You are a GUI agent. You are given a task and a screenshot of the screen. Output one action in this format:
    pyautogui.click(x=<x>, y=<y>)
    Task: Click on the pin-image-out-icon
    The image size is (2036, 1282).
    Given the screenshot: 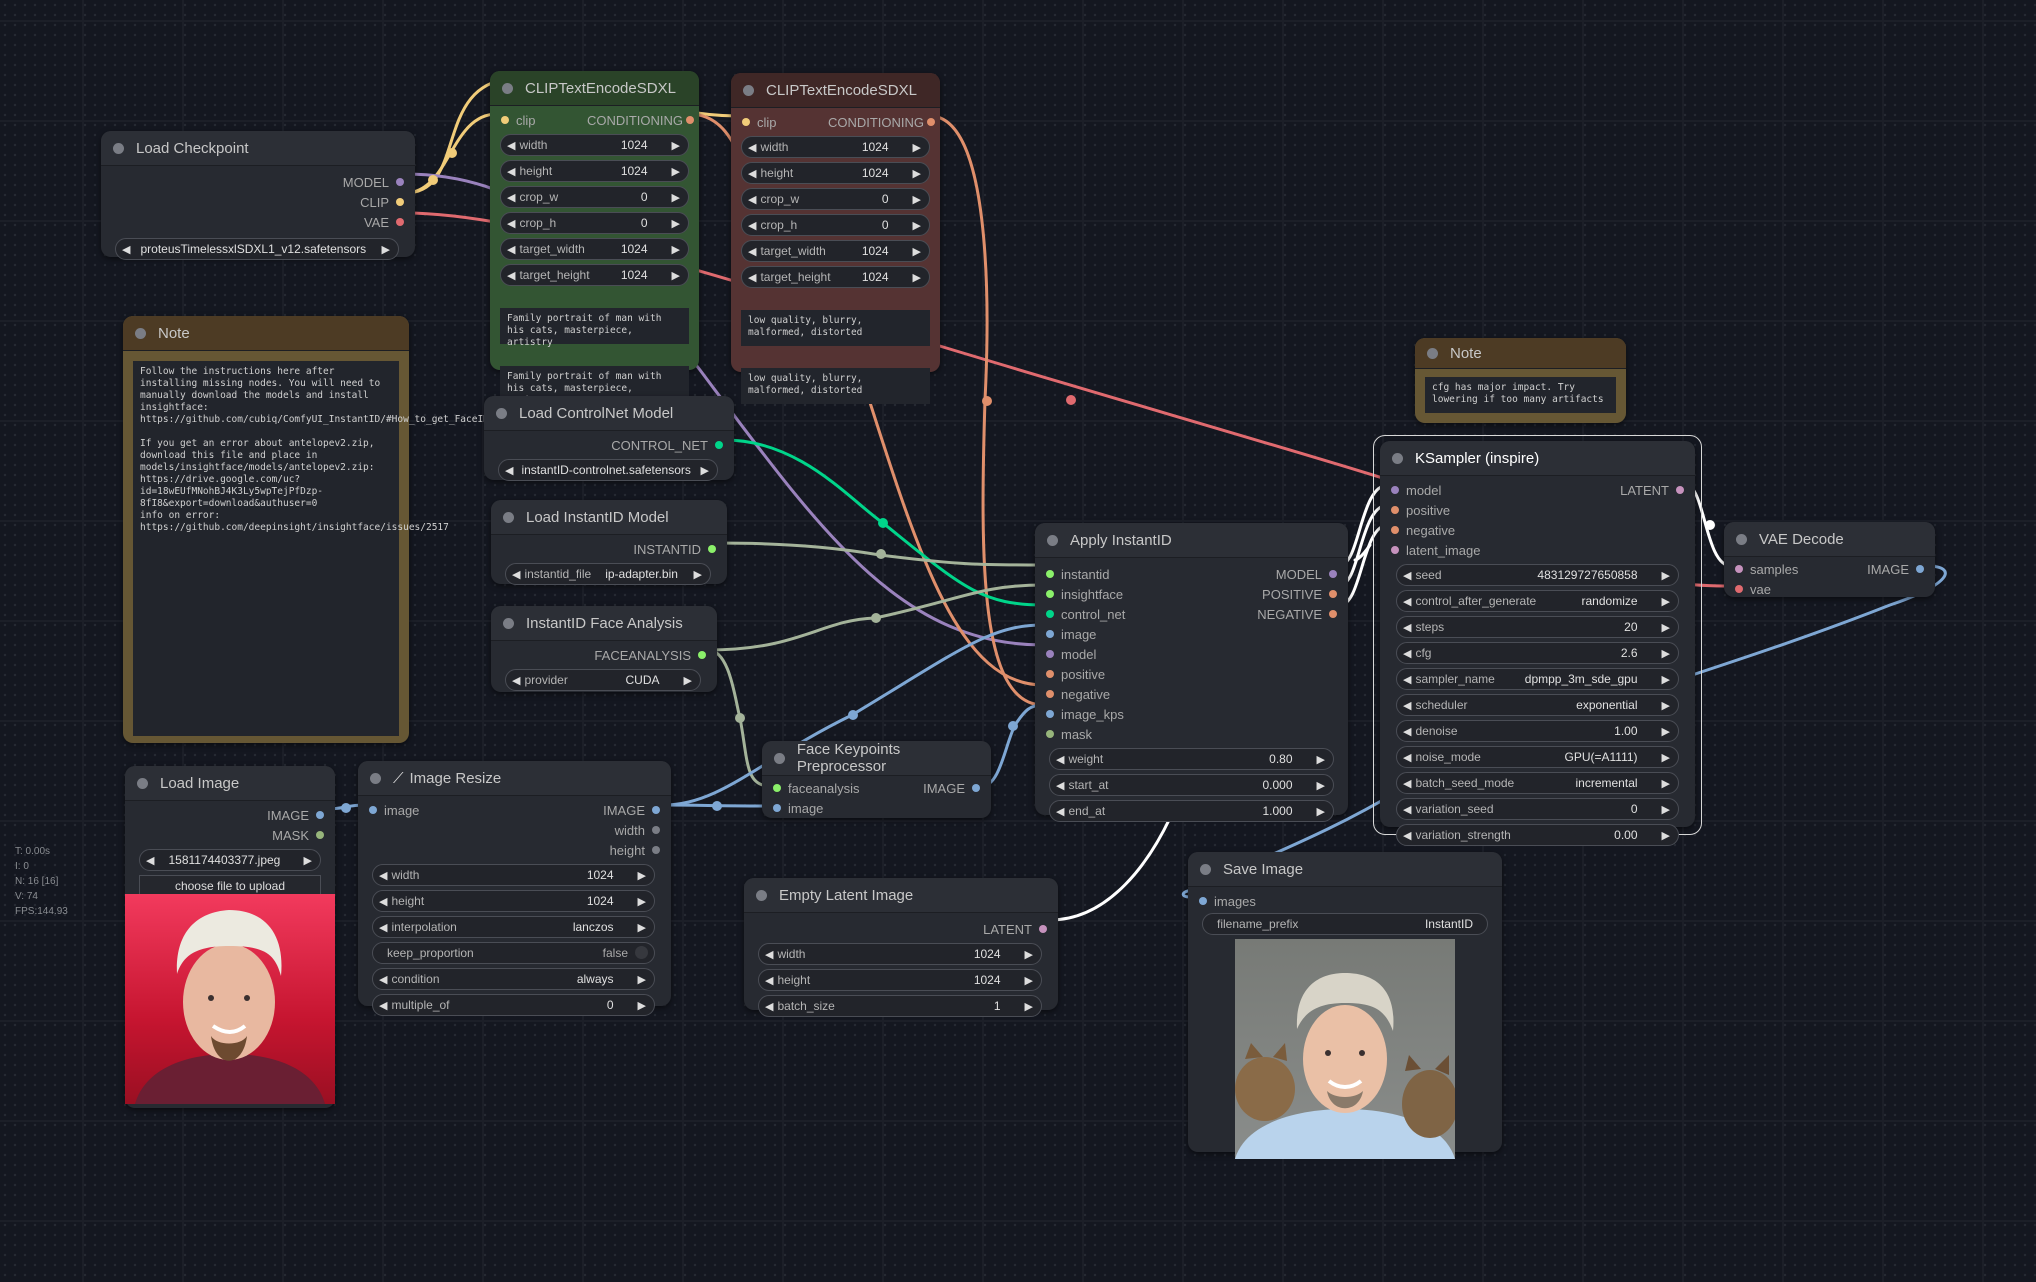 What is the action you would take?
    pyautogui.click(x=656, y=810)
    